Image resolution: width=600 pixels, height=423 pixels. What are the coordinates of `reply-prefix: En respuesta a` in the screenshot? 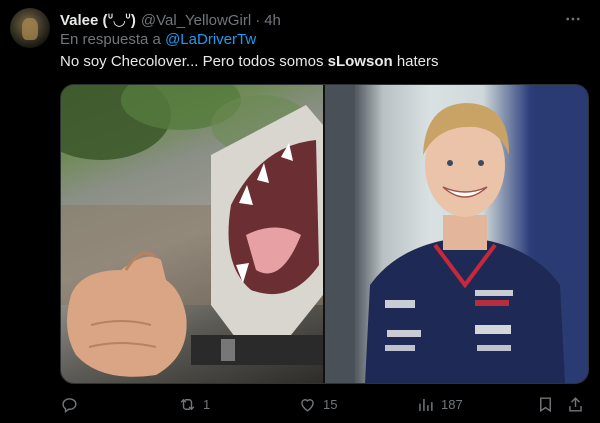 It's located at (110, 39).